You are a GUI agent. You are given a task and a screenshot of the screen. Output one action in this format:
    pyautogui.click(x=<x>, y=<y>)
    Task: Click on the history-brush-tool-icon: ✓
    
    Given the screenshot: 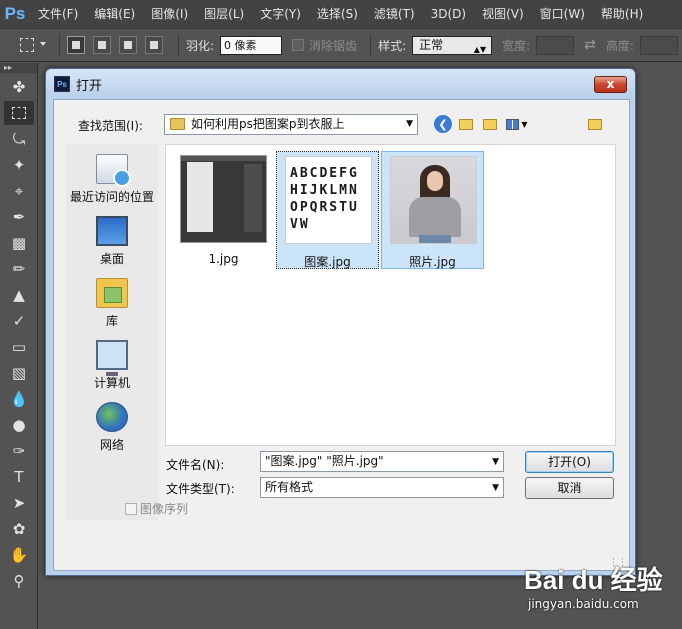 What is the action you would take?
    pyautogui.click(x=19, y=321)
    